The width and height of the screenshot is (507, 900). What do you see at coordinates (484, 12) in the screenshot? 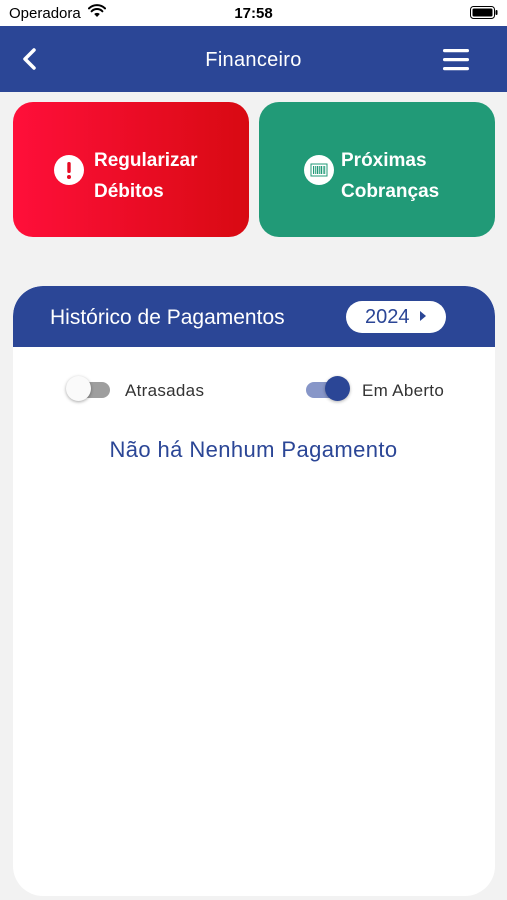
I see `battery-icon` at bounding box center [484, 12].